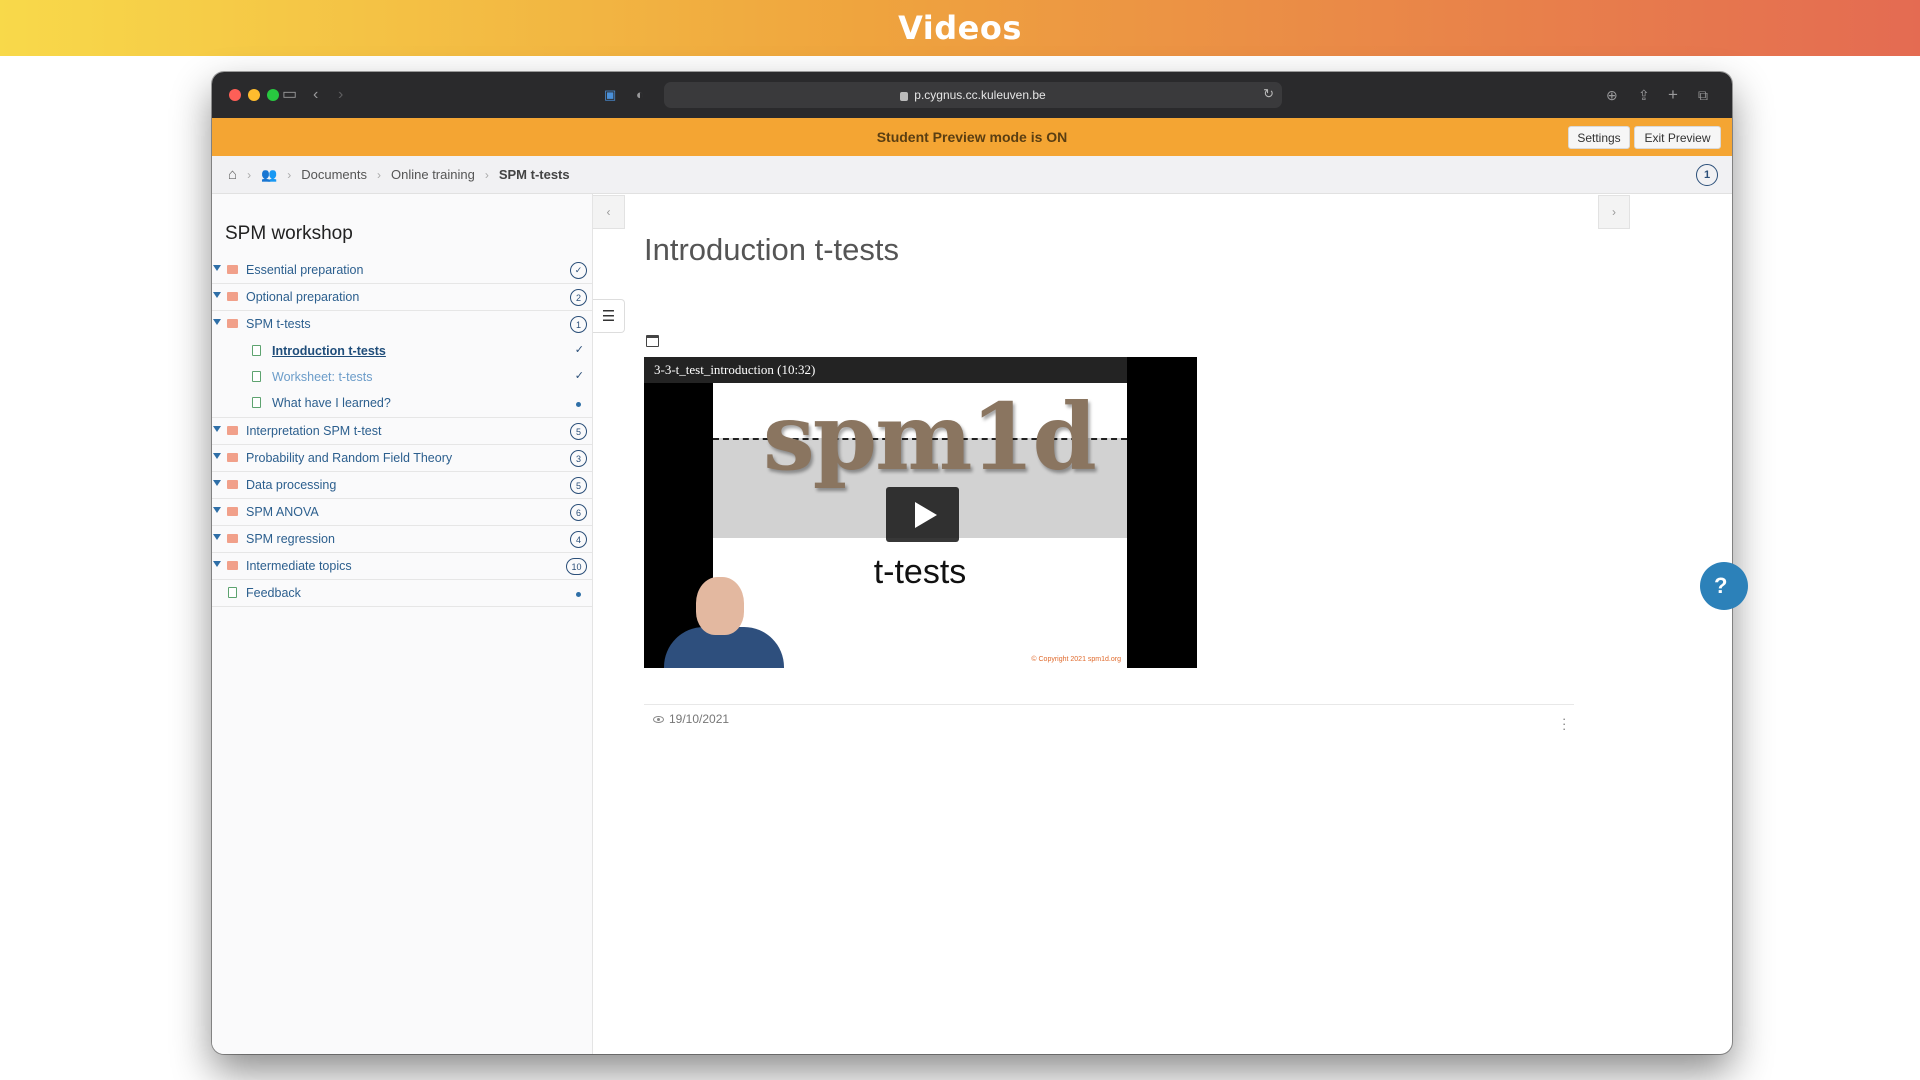 The width and height of the screenshot is (1920, 1080). What do you see at coordinates (299, 566) in the screenshot?
I see `sidebar-item-label: Intermediate topics` at bounding box center [299, 566].